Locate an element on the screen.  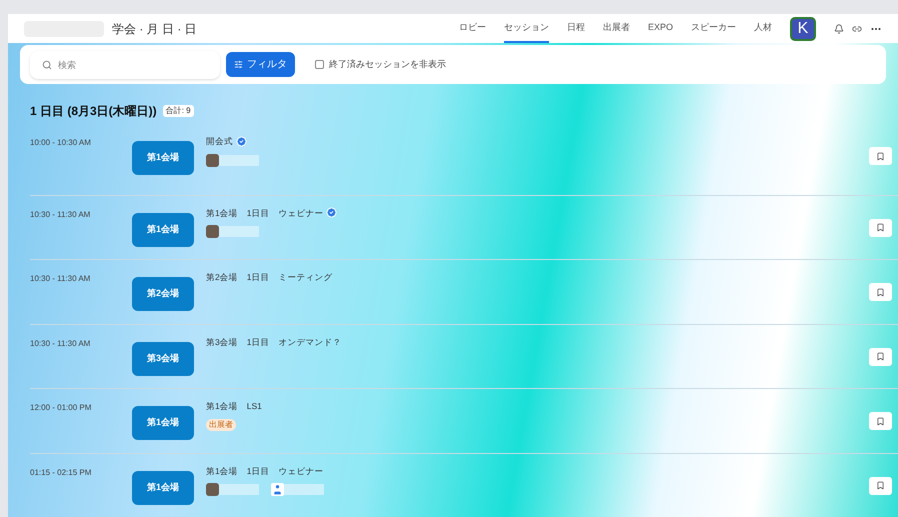
nav-tab: 人材 is located at coordinates (763, 29).